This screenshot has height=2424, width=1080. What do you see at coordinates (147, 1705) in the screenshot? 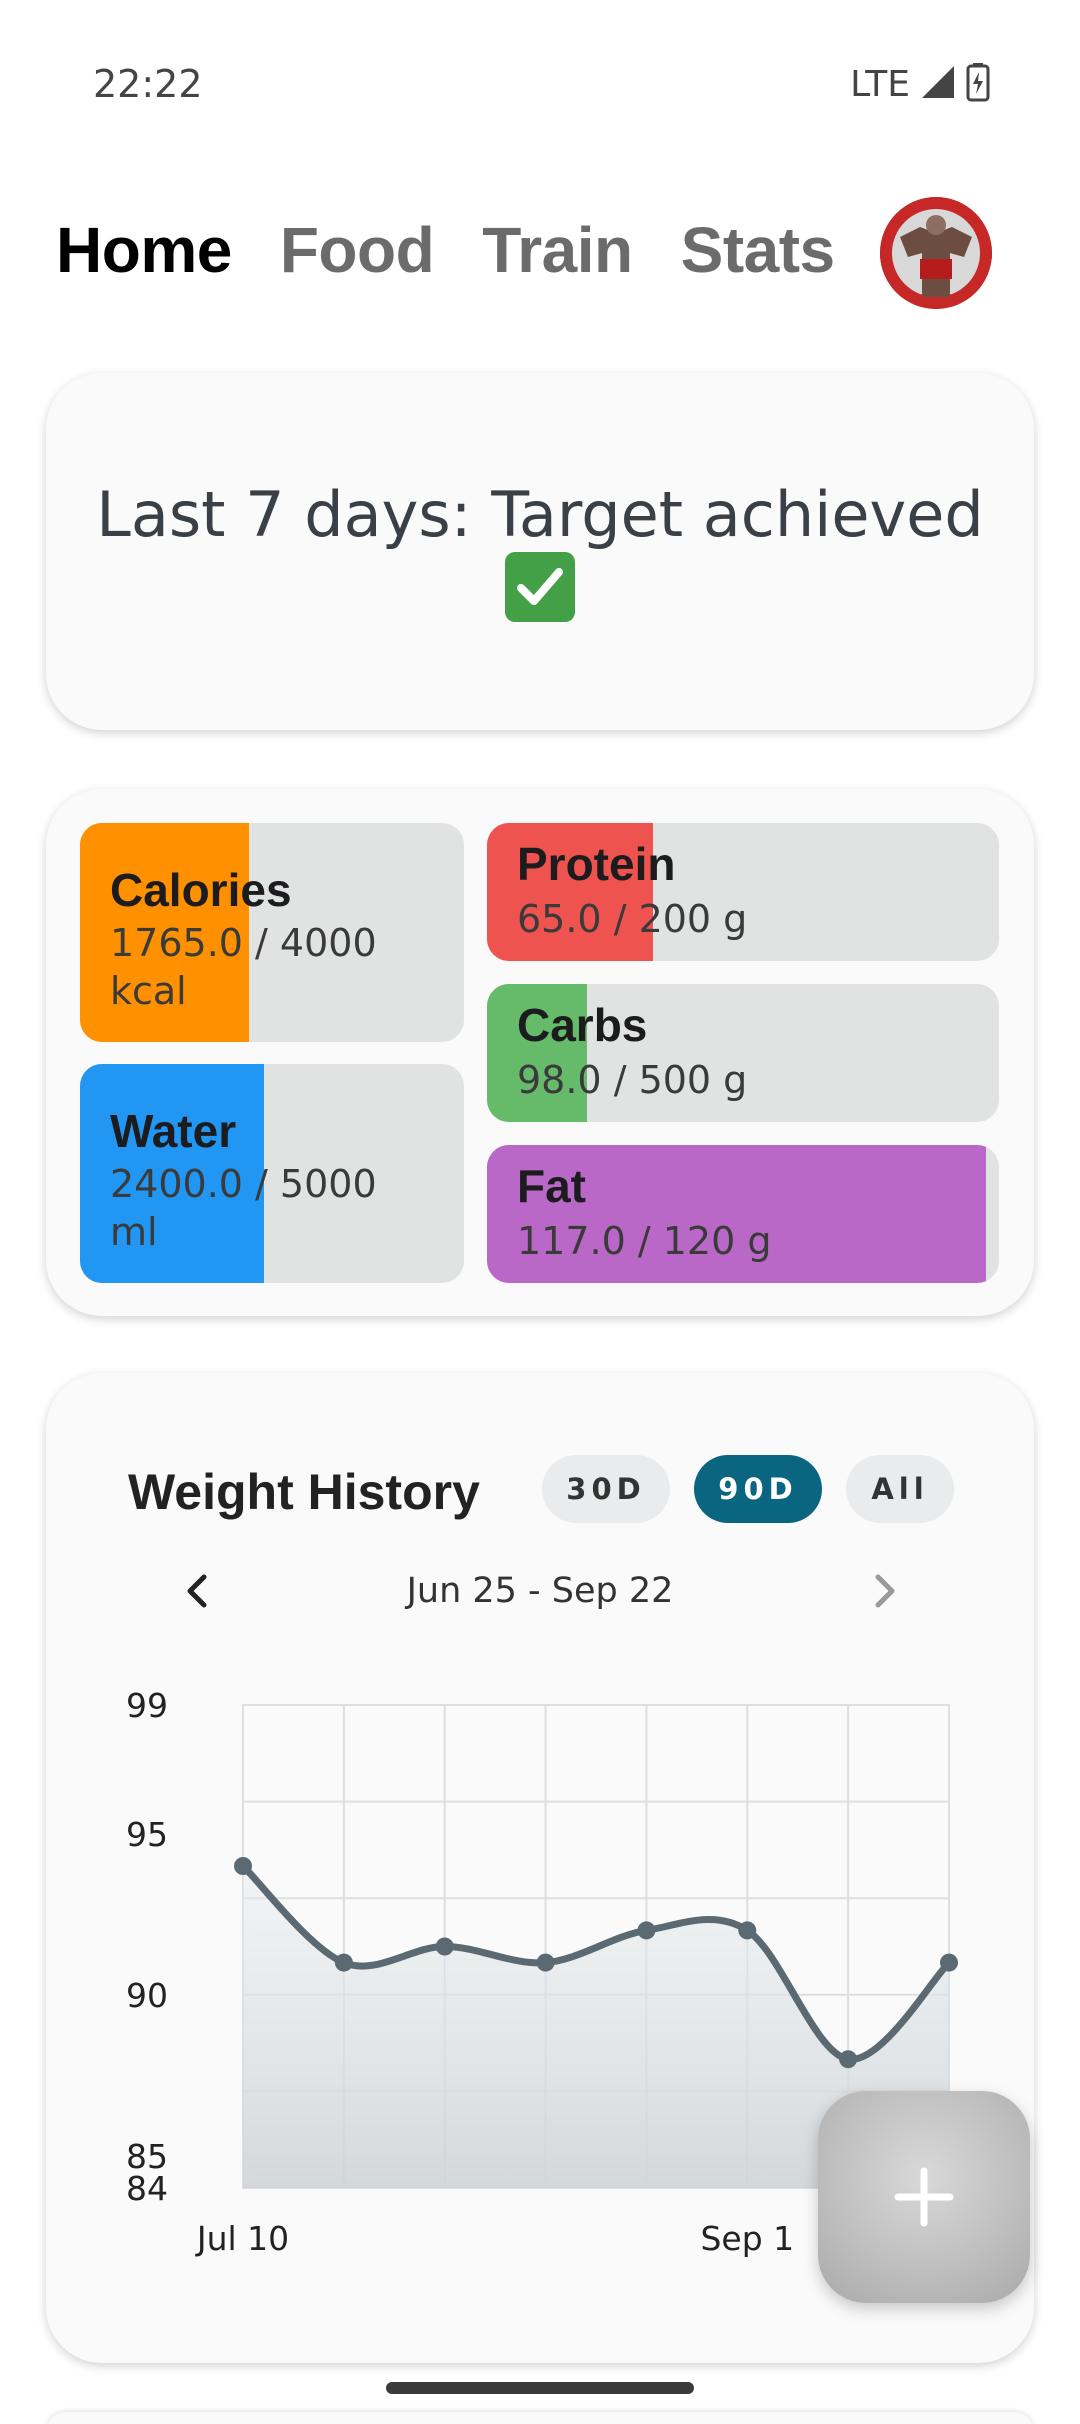
I see `y-tick-label: 99` at bounding box center [147, 1705].